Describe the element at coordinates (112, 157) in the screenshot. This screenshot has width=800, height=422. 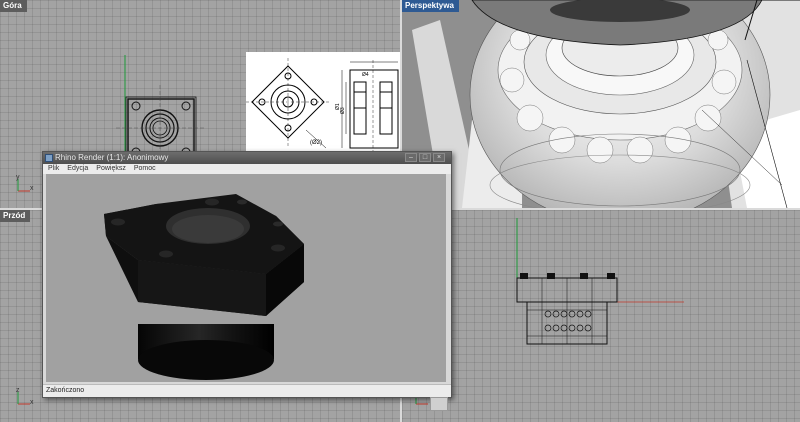
I see `render-window-title: Rhino Render (1:1): Anonimowy` at that location.